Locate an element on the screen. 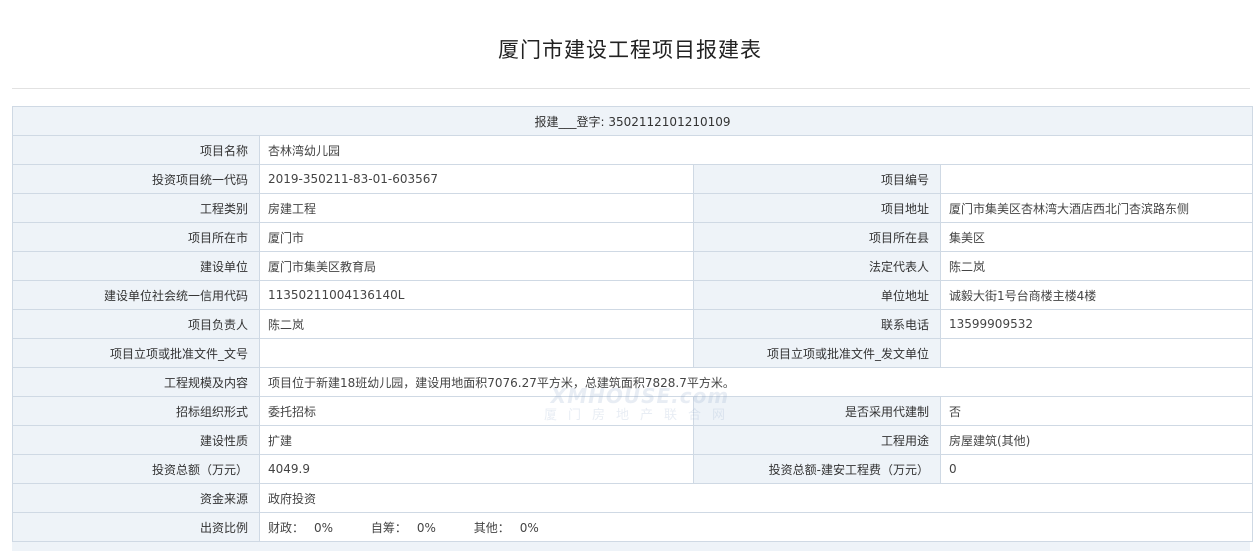  tender-form-value: 委托招标 is located at coordinates (476, 411).